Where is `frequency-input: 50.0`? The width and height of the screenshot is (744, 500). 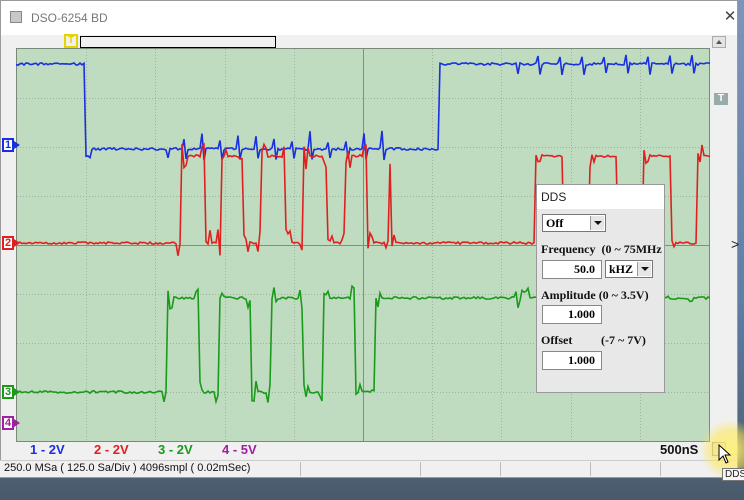 frequency-input: 50.0 is located at coordinates (572, 269).